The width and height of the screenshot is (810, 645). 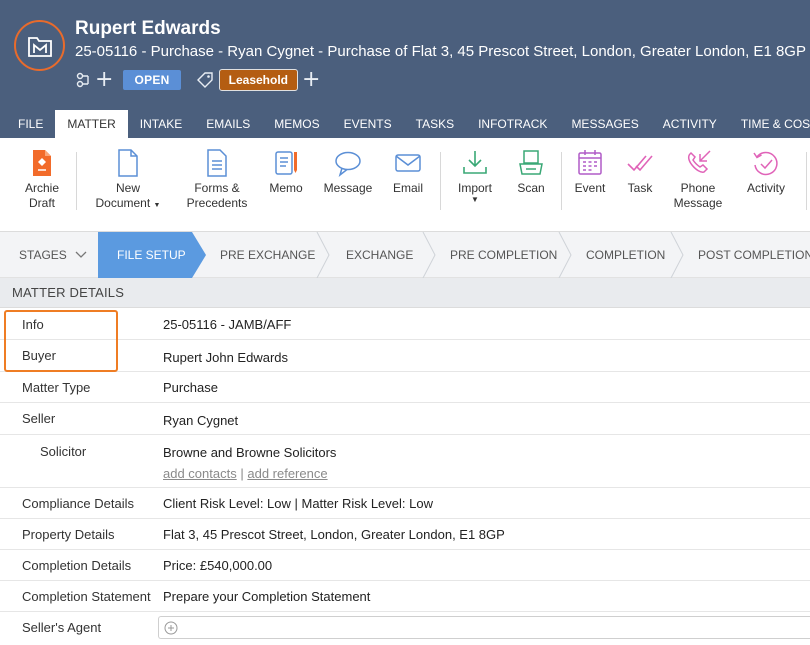 What do you see at coordinates (690, 124) in the screenshot?
I see `tab-activity: ACTIVITY` at bounding box center [690, 124].